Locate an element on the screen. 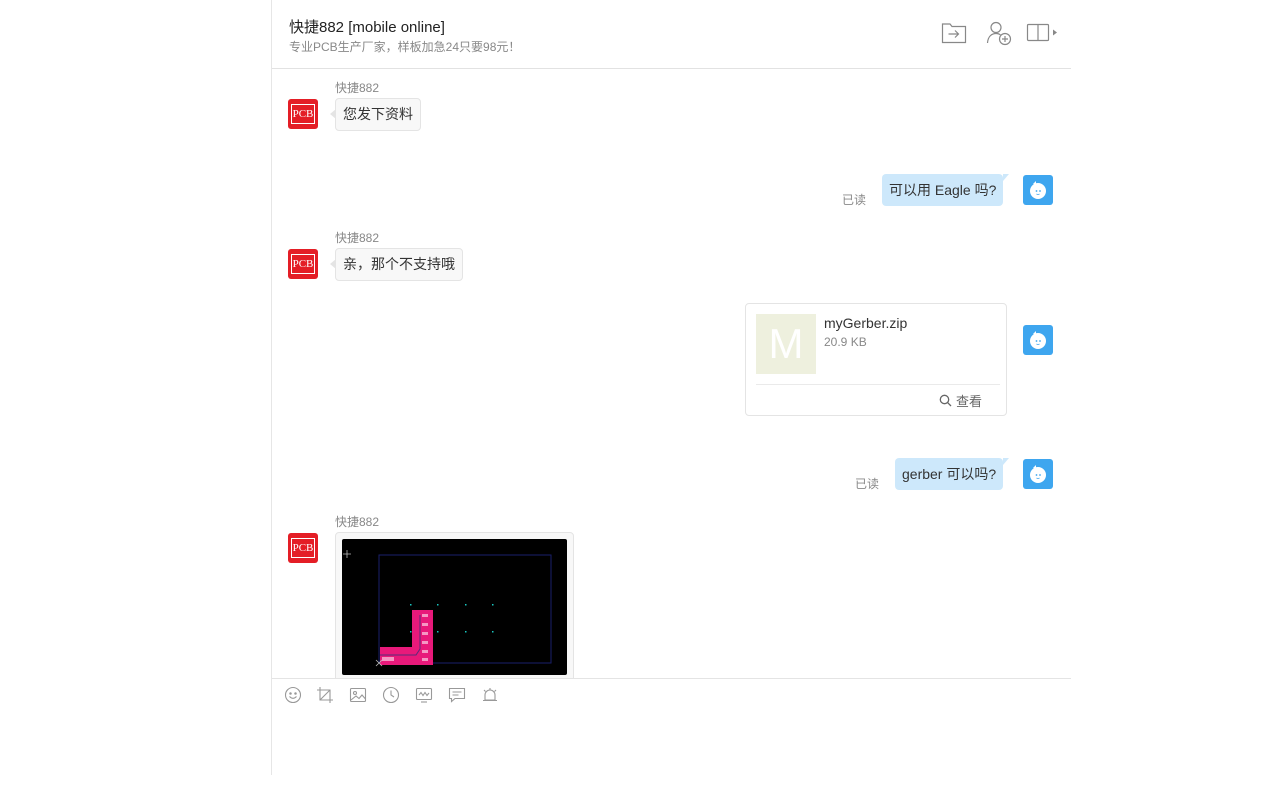 This screenshot has height=800, width=1280. file-thumbnail: M is located at coordinates (786, 344).